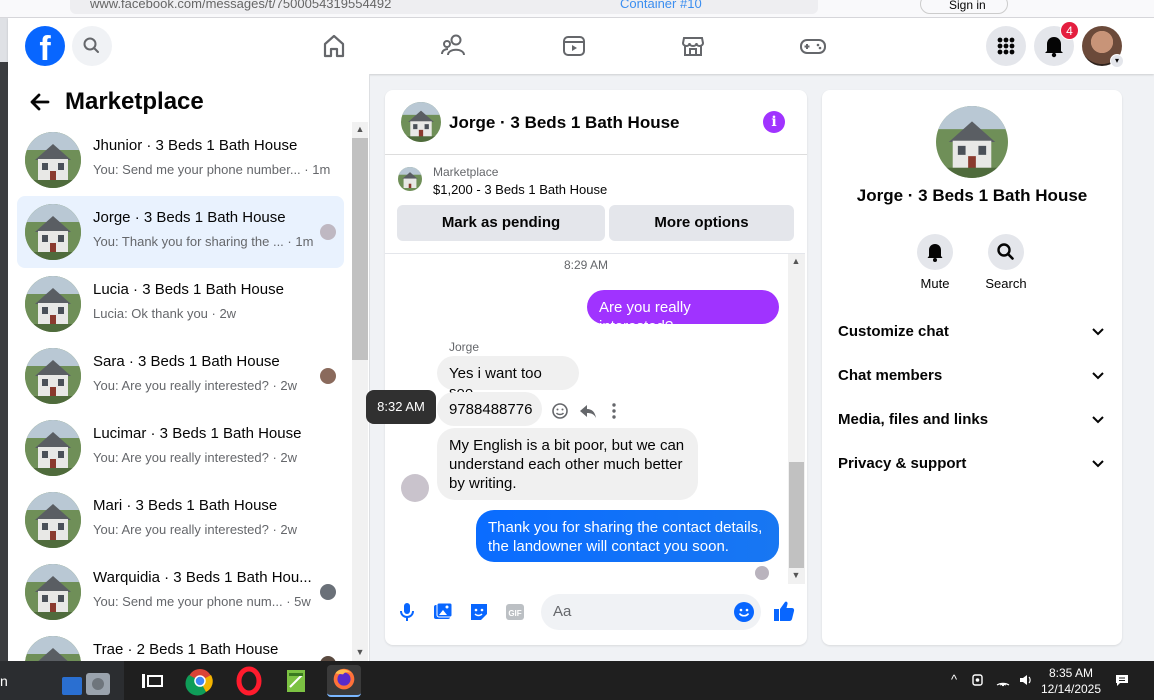  Describe the element at coordinates (935, 283) in the screenshot. I see `mute-label: Mute` at that location.